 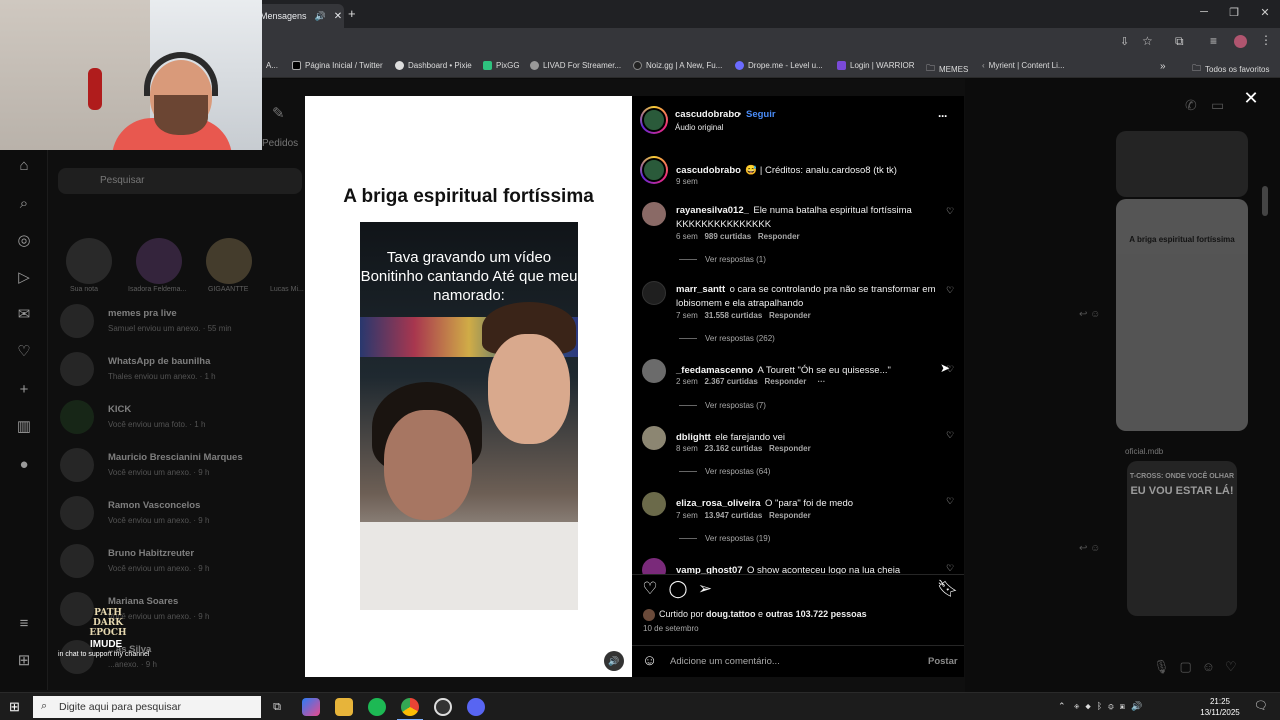 I want to click on caption-avatar, so click(x=654, y=170).